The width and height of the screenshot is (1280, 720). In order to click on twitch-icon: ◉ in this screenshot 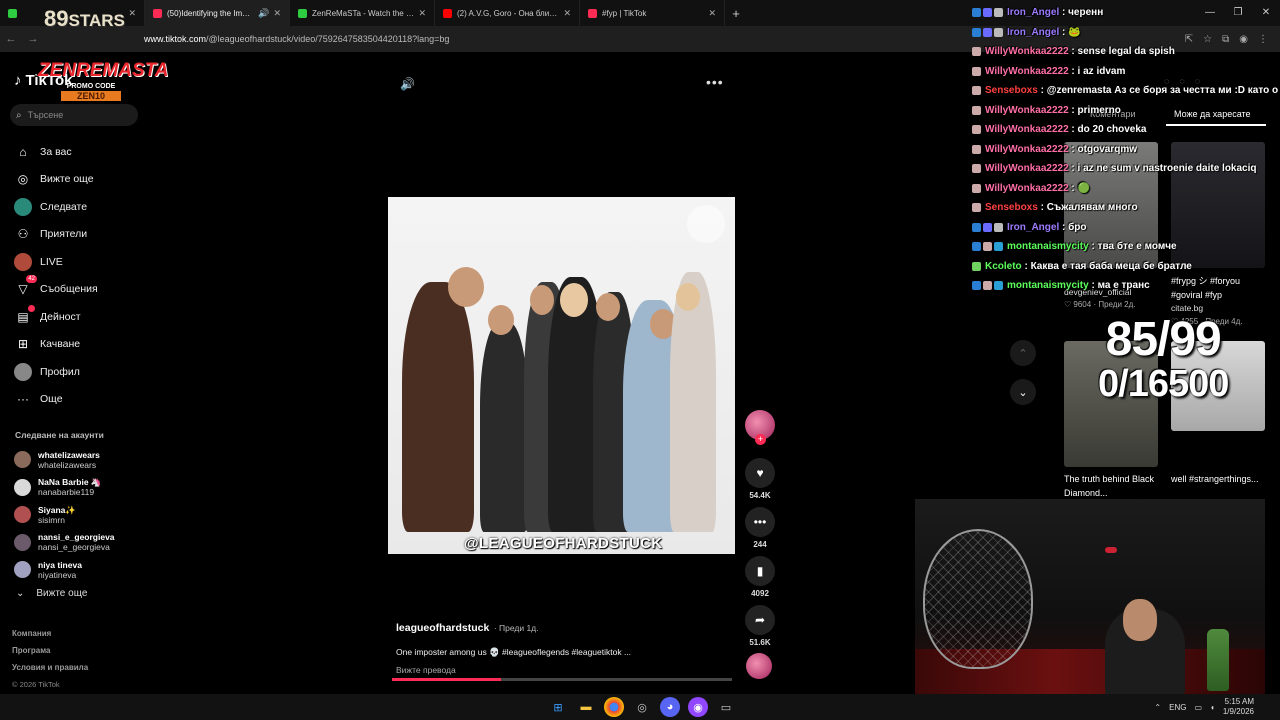, I will do `click(698, 707)`.